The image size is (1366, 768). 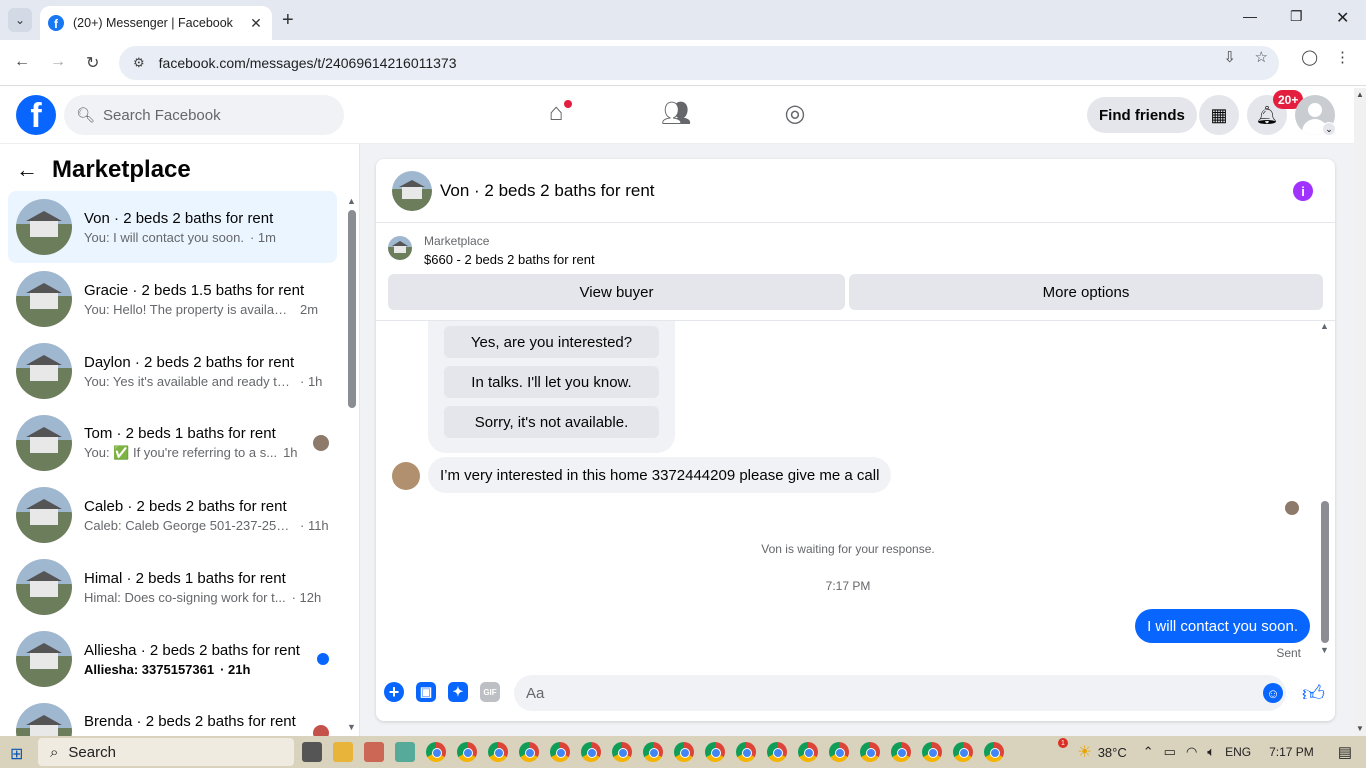 I want to click on conversation-name: Gracie · 2 beds 1.5 baths for rent, so click(x=194, y=290).